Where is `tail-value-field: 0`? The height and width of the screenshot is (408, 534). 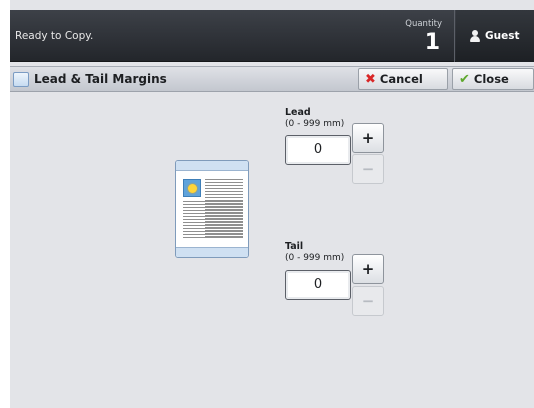 tail-value-field: 0 is located at coordinates (318, 285).